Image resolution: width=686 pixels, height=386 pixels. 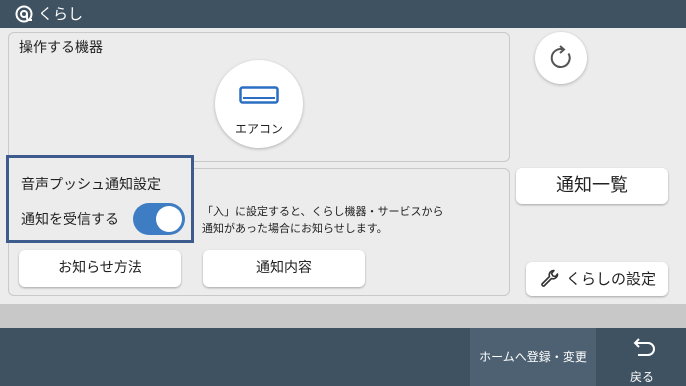 What do you see at coordinates (641, 377) in the screenshot?
I see `back-label: 戻る` at bounding box center [641, 377].